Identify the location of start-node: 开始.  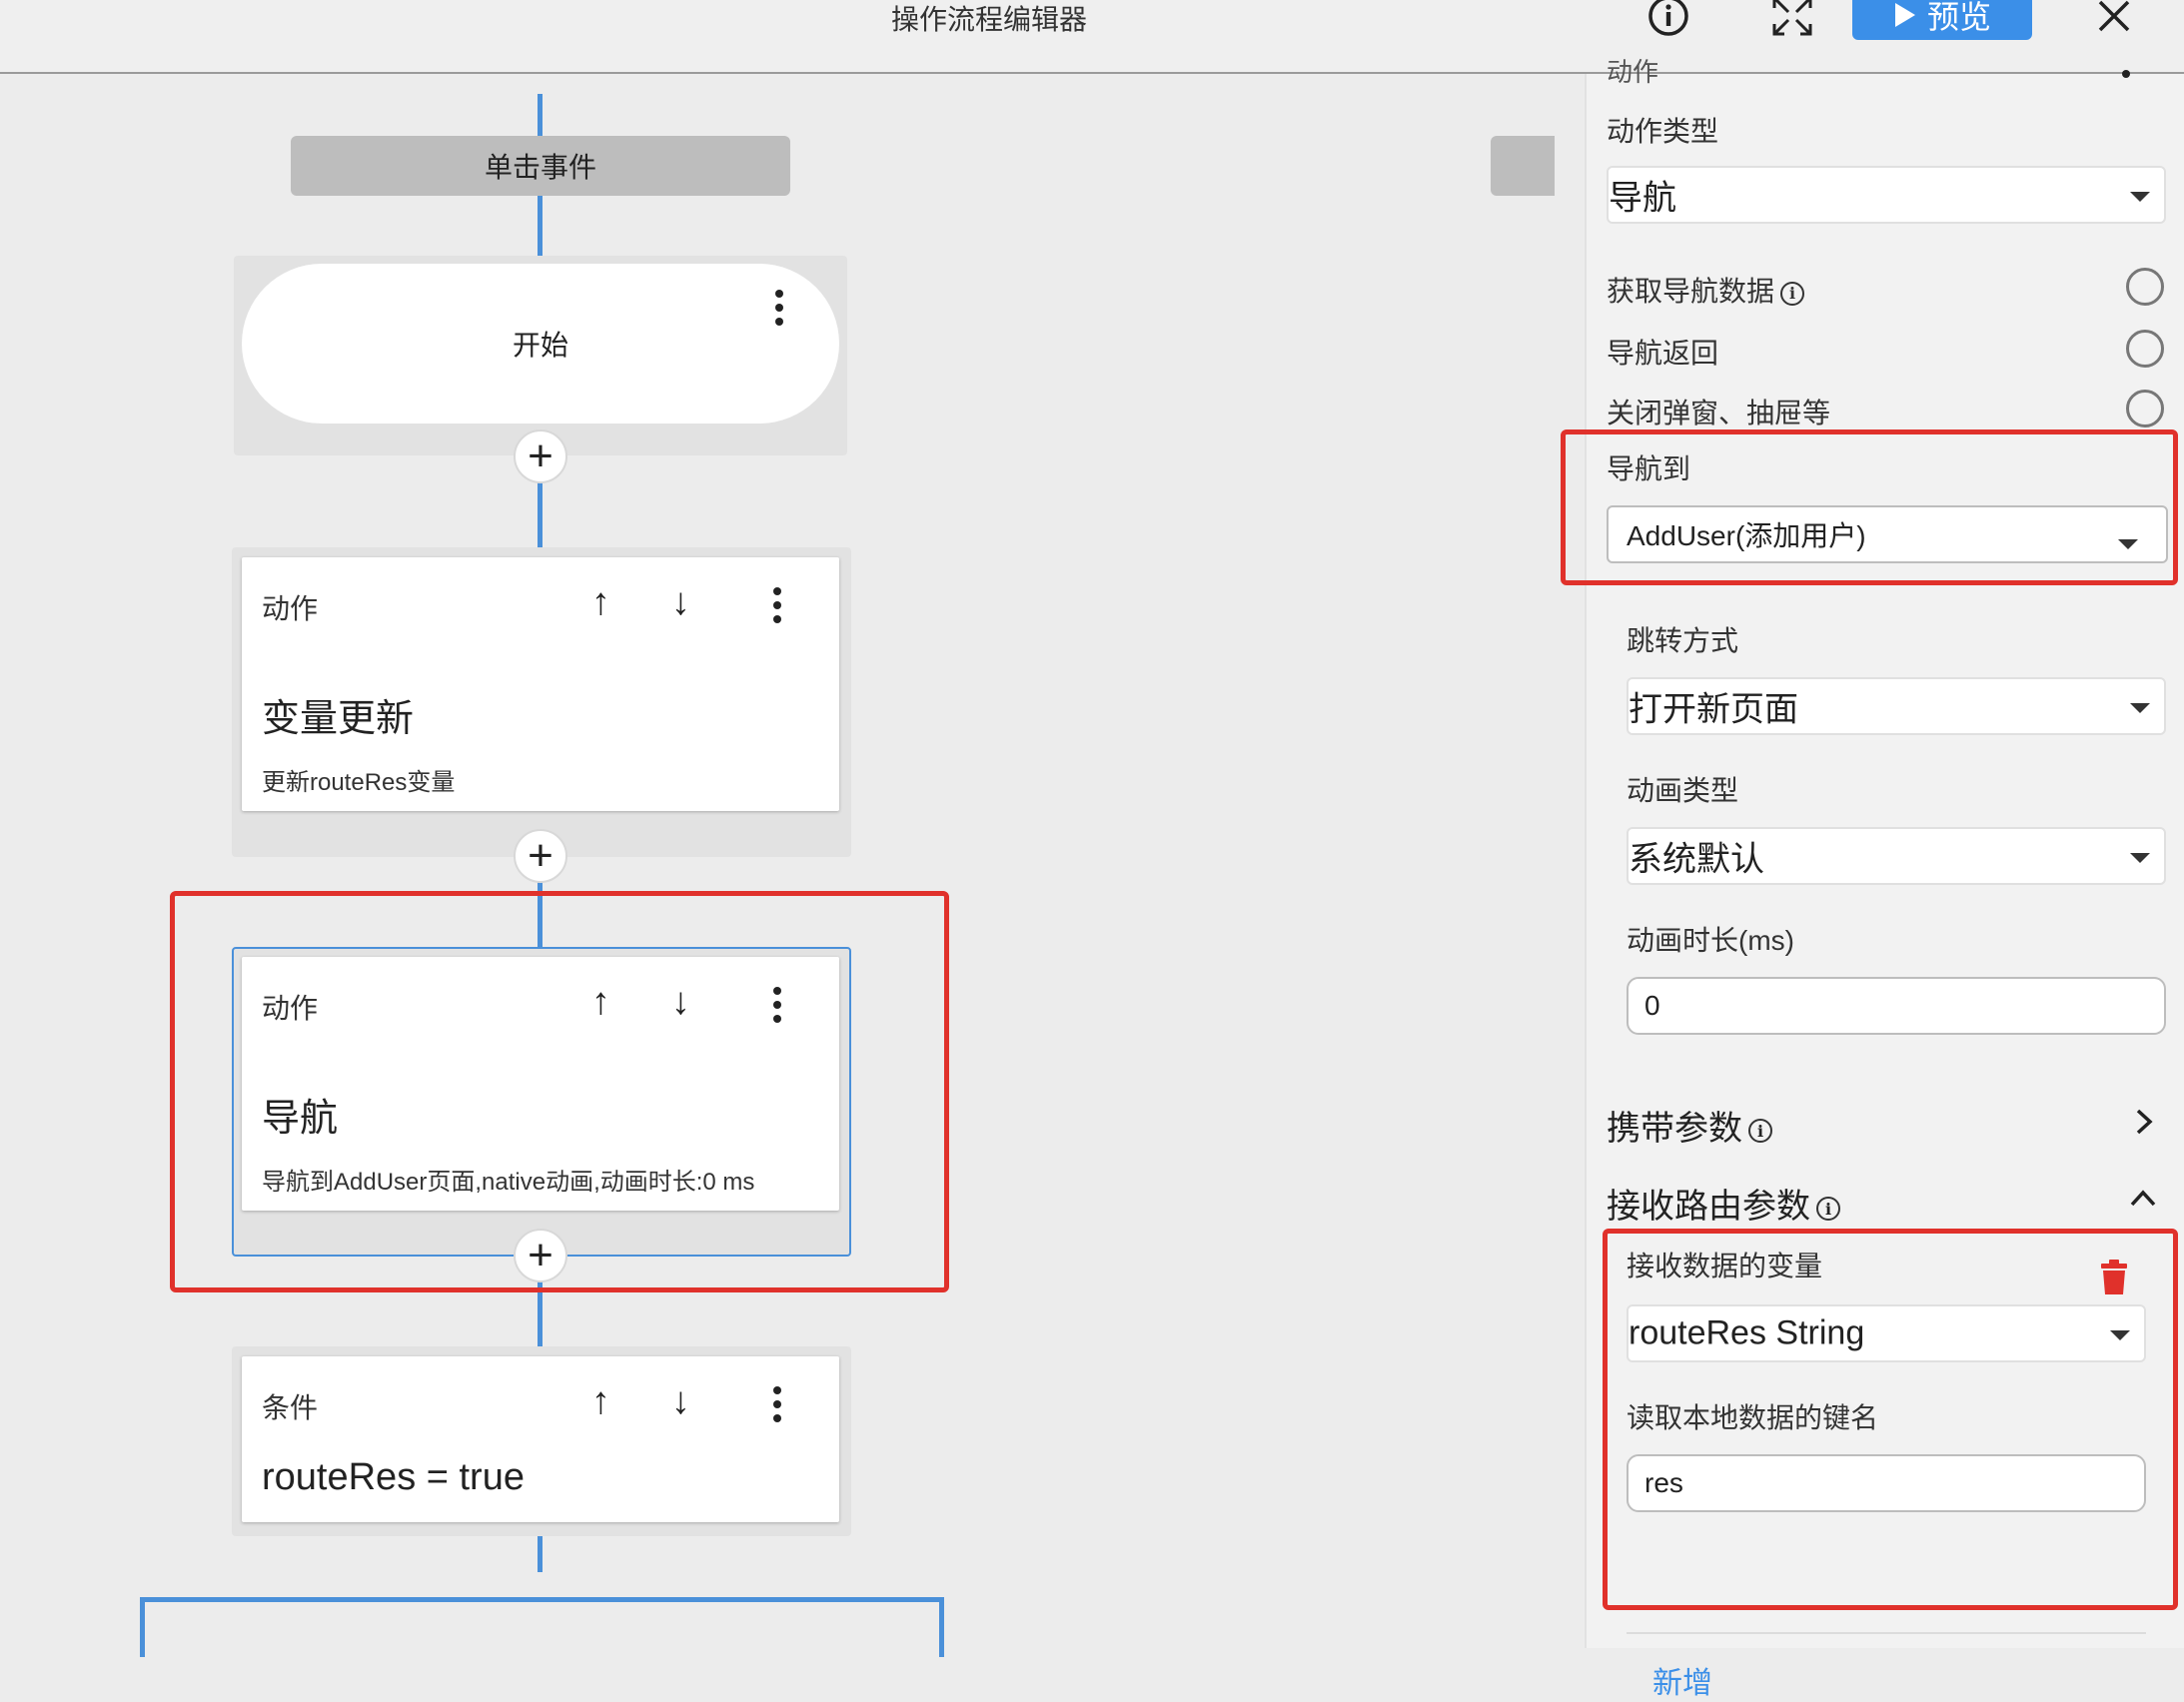
(540, 344).